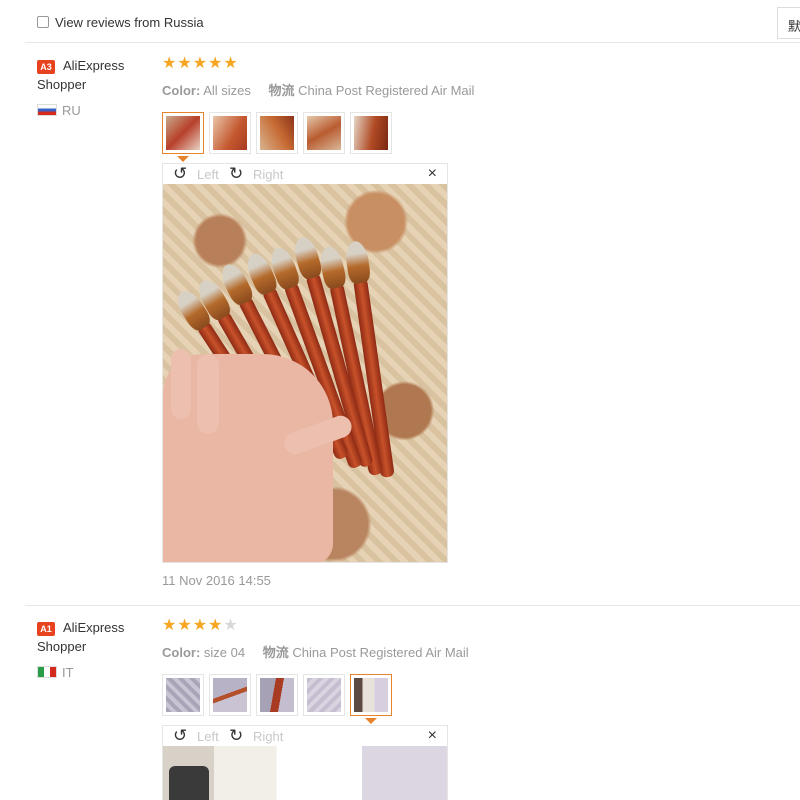 The width and height of the screenshot is (800, 800). Describe the element at coordinates (68, 672) in the screenshot. I see `reviewer-country: IT` at that location.